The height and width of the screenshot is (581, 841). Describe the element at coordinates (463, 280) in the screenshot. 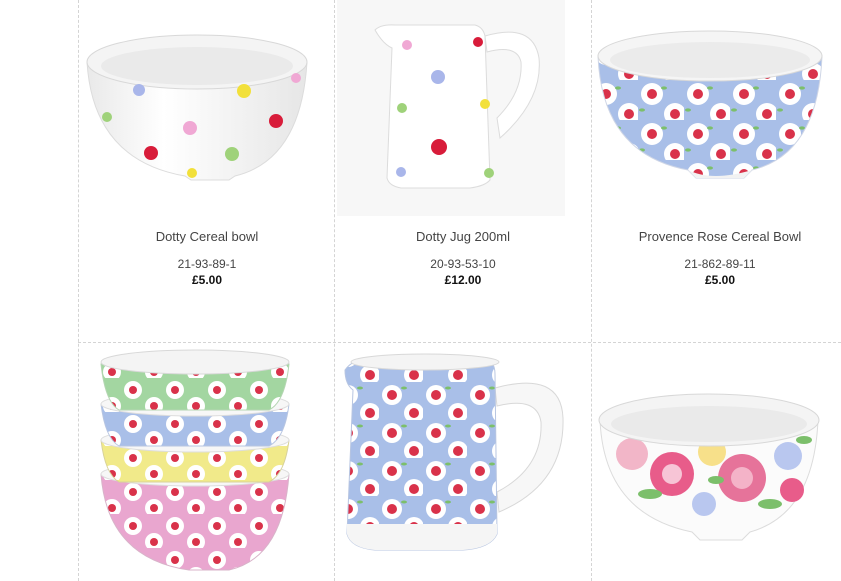

I see `product-price: £12.00` at that location.